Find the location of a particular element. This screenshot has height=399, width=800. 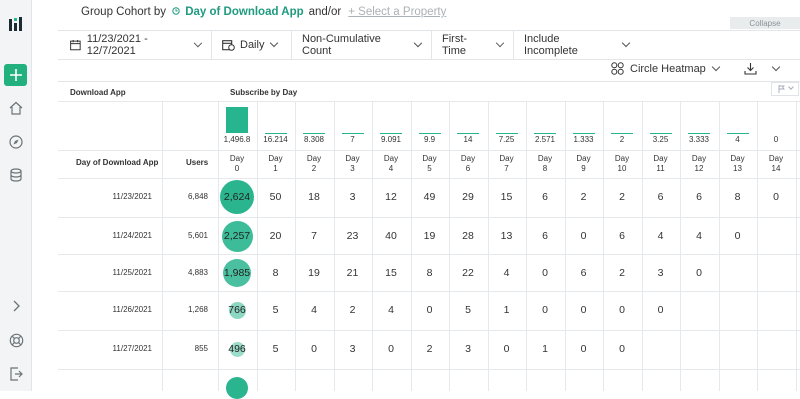

database-icon is located at coordinates (16, 175).